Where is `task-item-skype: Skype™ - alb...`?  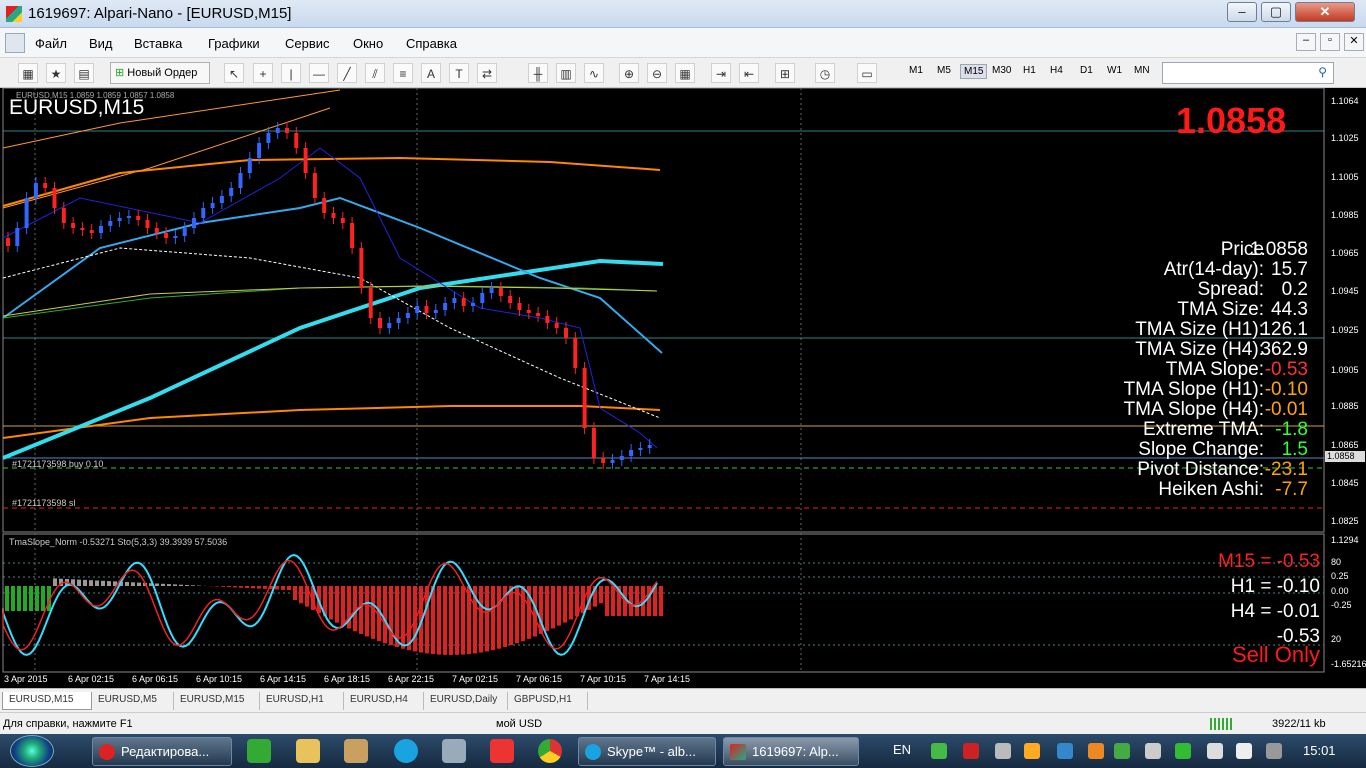
task-item-skype: Skype™ - alb... is located at coordinates (647, 751).